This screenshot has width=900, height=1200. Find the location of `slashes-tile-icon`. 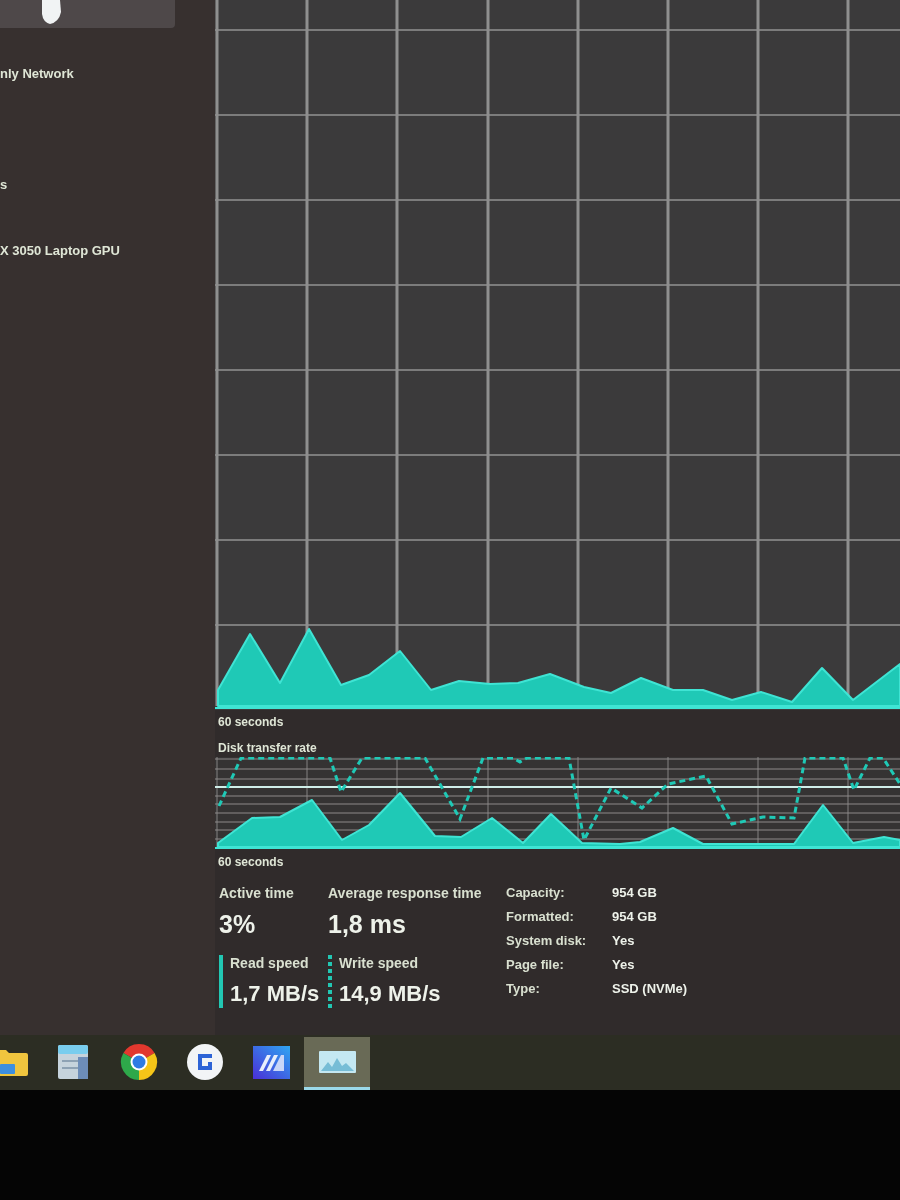

slashes-tile-icon is located at coordinates (271, 1062).